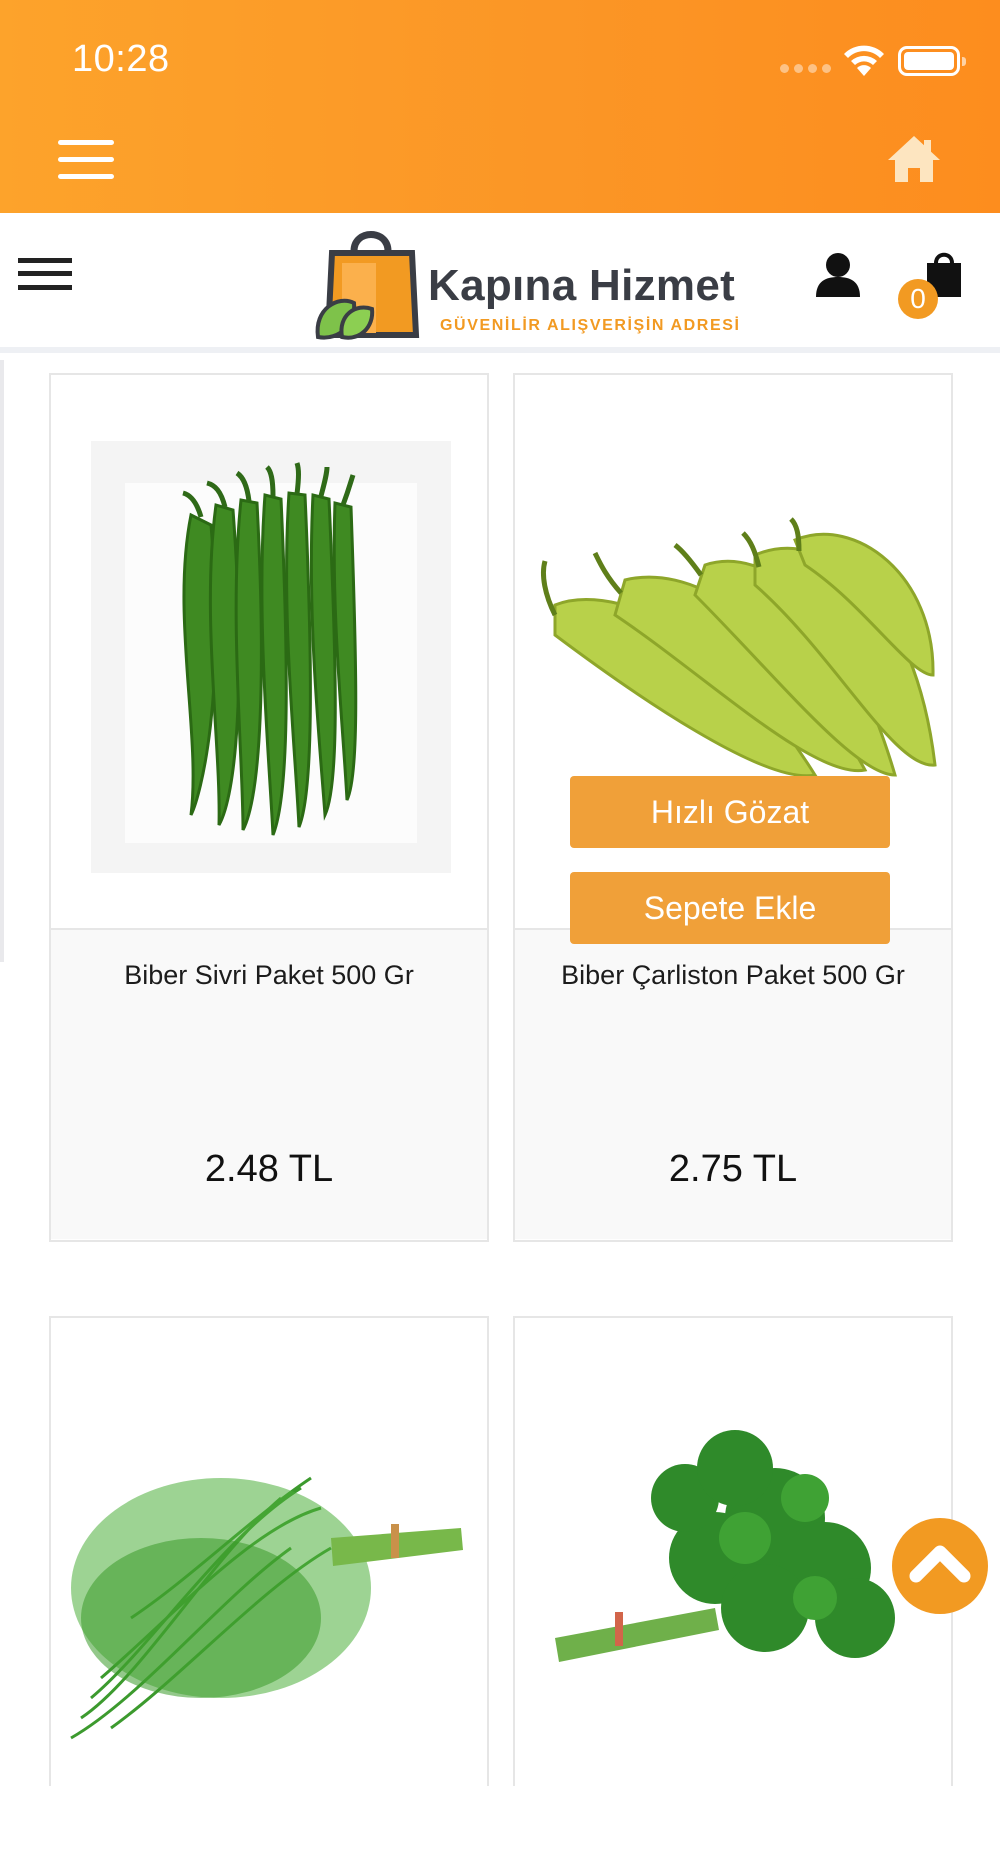 Image resolution: width=1000 pixels, height=1871 pixels. I want to click on dill-image, so click(266, 1608).